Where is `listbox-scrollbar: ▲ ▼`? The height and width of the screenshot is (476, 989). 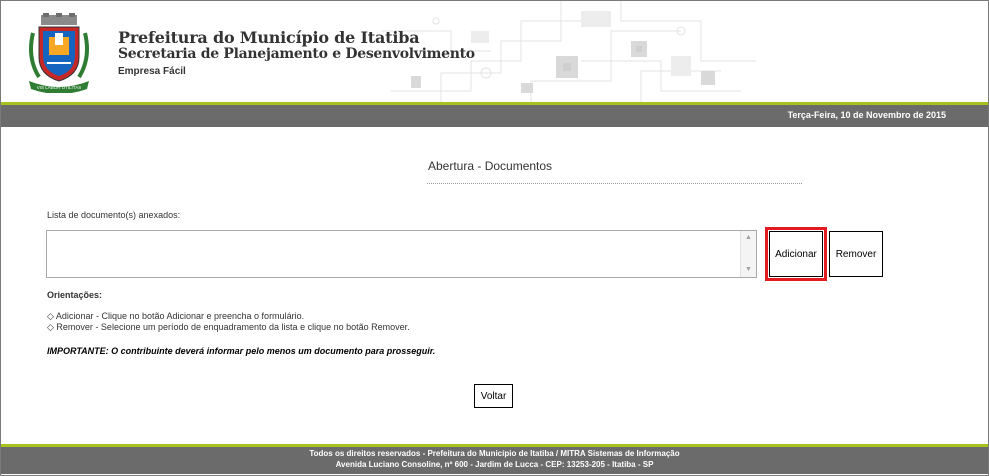 listbox-scrollbar: ▲ ▼ is located at coordinates (748, 254).